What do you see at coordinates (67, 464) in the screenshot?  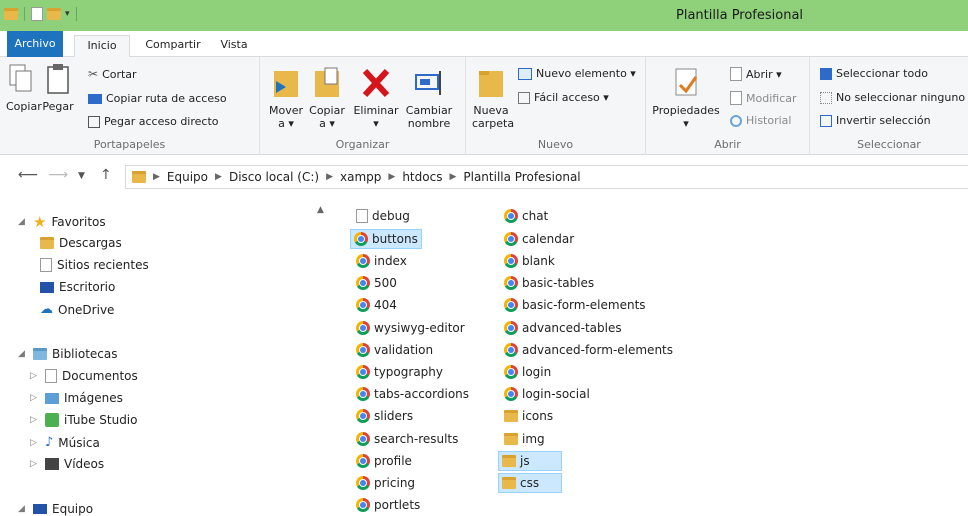 I see `nav-videos: ▷ Vídeos` at bounding box center [67, 464].